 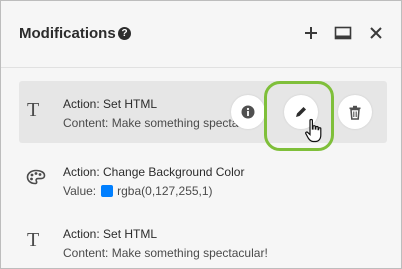 I want to click on delete-button, so click(x=355, y=112).